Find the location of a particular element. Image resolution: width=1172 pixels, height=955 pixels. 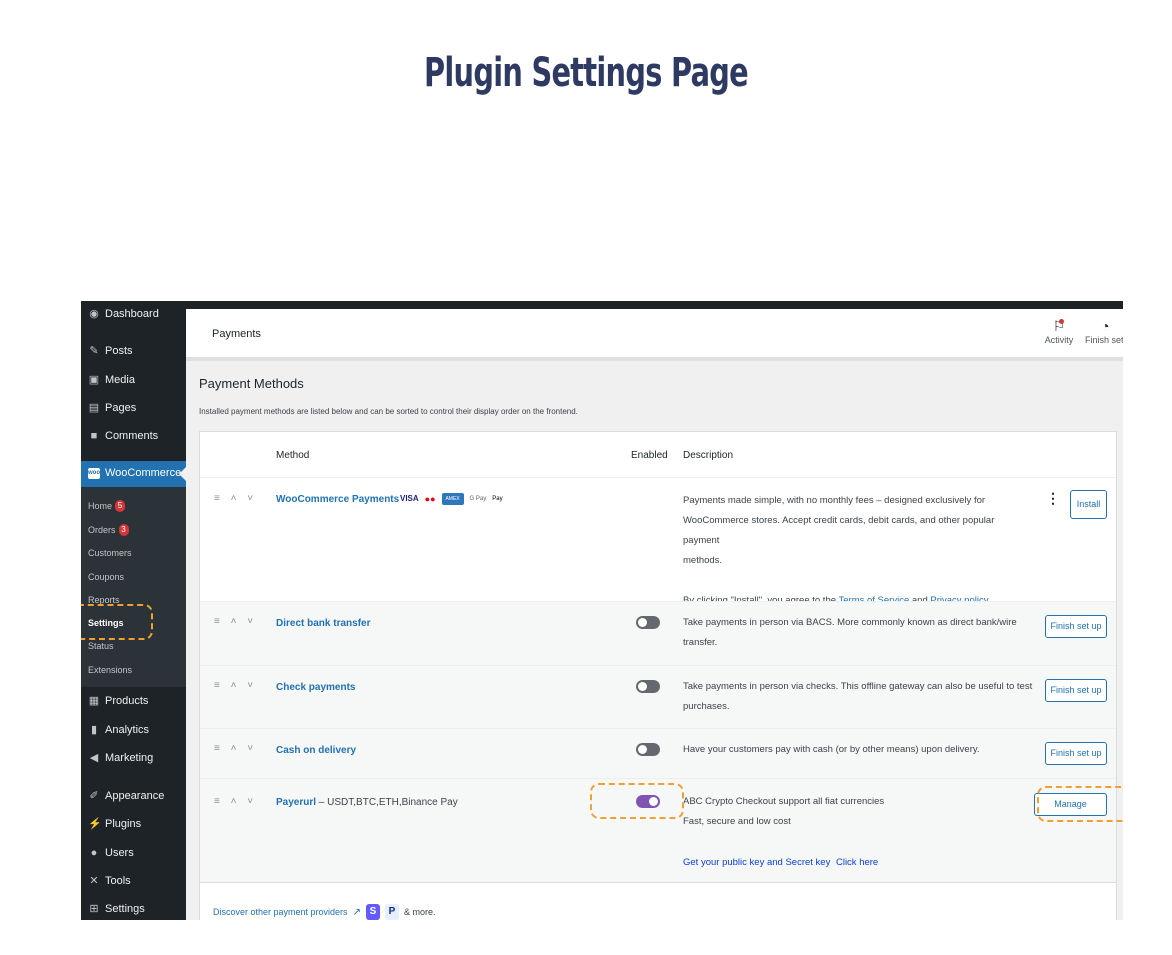

sidebar-item-woocommerce: woo WooCommerce is located at coordinates (133, 474).